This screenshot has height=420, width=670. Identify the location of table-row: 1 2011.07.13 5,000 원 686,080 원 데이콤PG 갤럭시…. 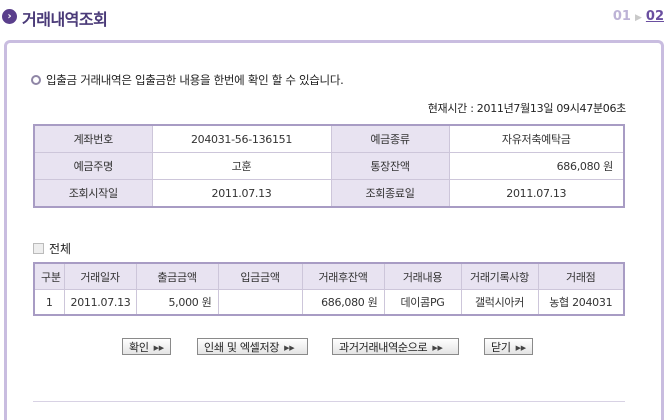
(329, 302).